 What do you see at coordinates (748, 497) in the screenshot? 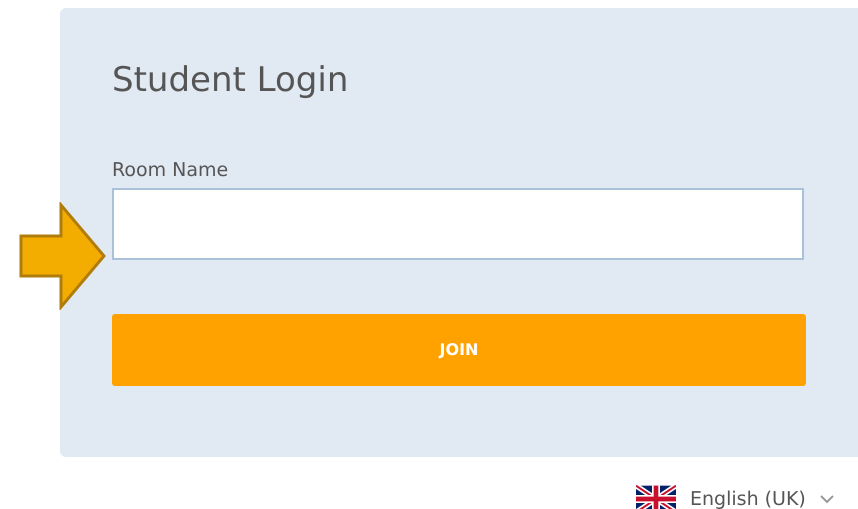
I see `language-selector: English (UK)` at bounding box center [748, 497].